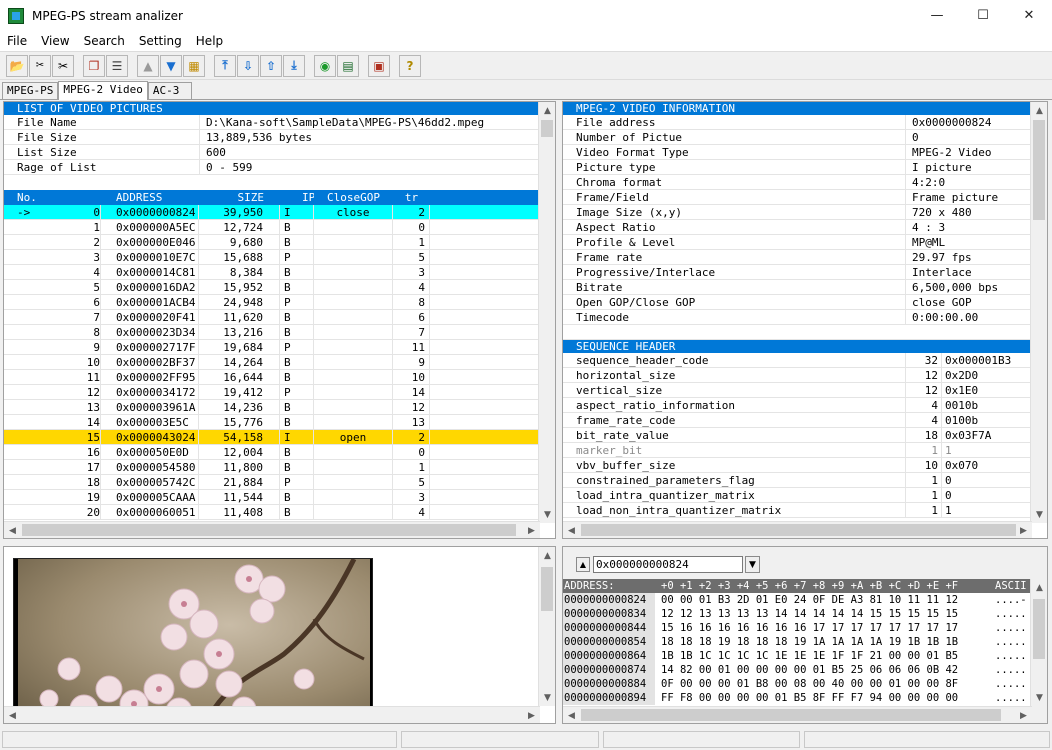 This screenshot has width=1052, height=750. I want to click on up-triangle-icon: ▲, so click(148, 65).